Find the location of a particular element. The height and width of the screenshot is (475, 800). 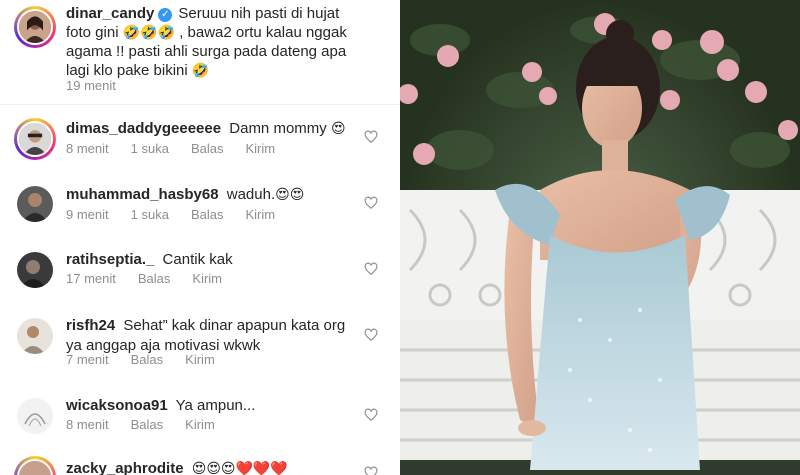

comment-meta: 9 menit 1 suka Balas Kirim is located at coordinates (170, 214).